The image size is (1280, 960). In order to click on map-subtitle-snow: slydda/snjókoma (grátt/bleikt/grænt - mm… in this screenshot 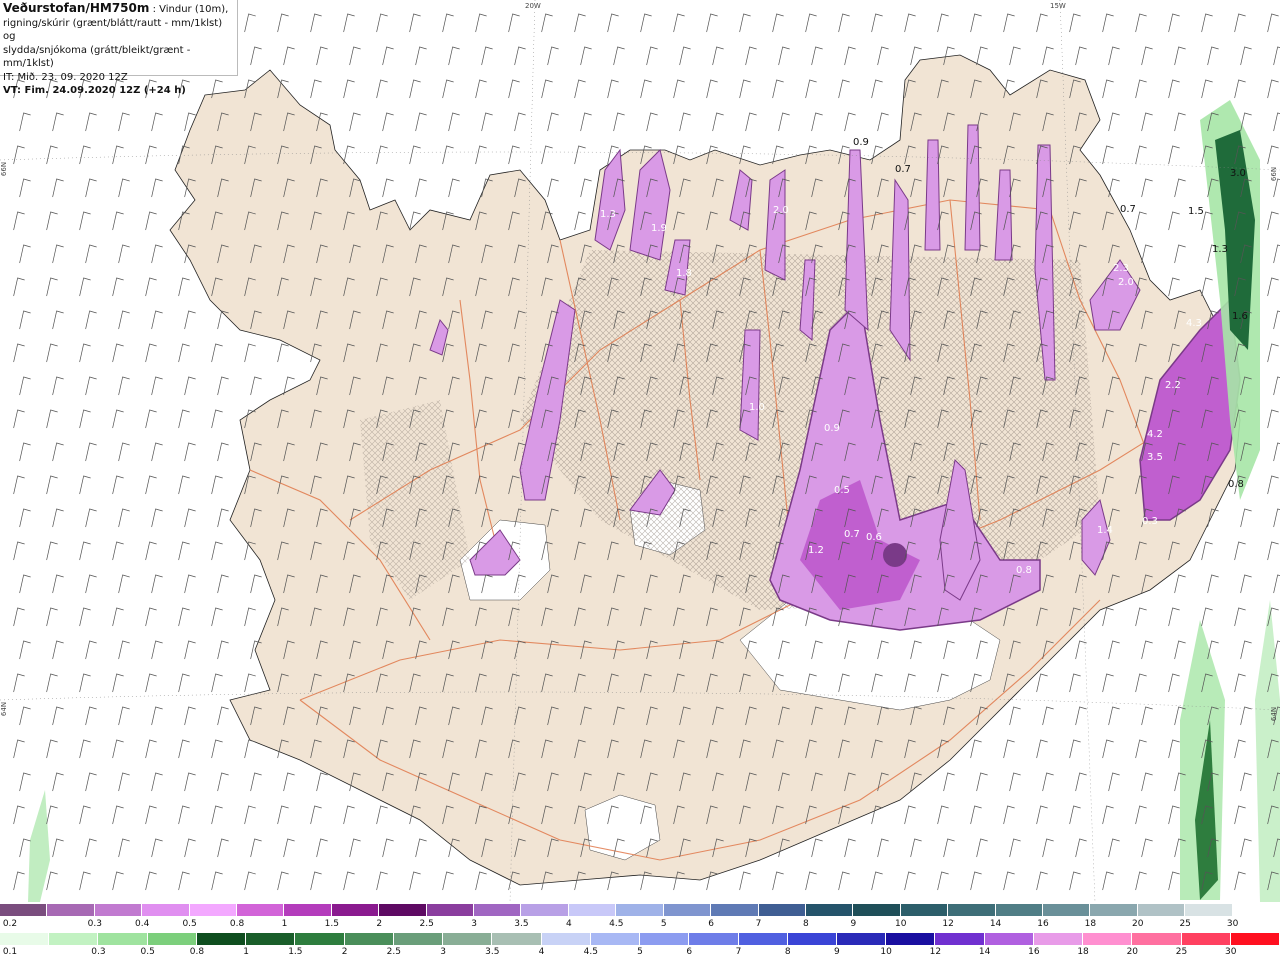, I will do `click(97, 57)`.